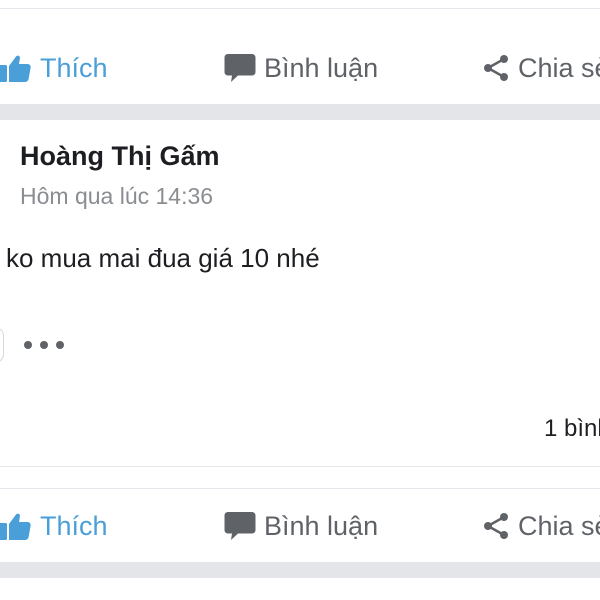 Image resolution: width=600 pixels, height=600 pixels. I want to click on post-author-name: Hoàng Thị Gấm, so click(120, 156).